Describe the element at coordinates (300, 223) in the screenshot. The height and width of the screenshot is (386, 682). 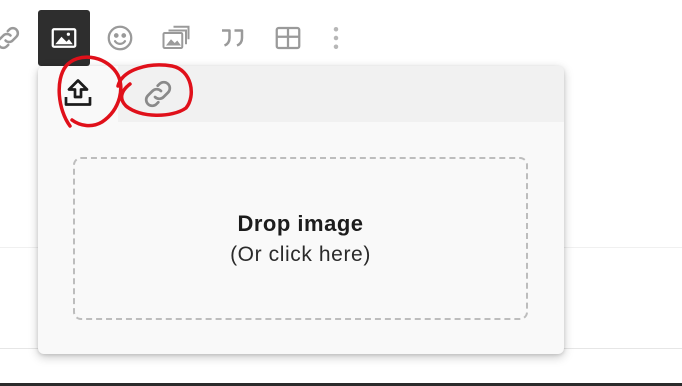
I see `dropzone-title: Drop image` at that location.